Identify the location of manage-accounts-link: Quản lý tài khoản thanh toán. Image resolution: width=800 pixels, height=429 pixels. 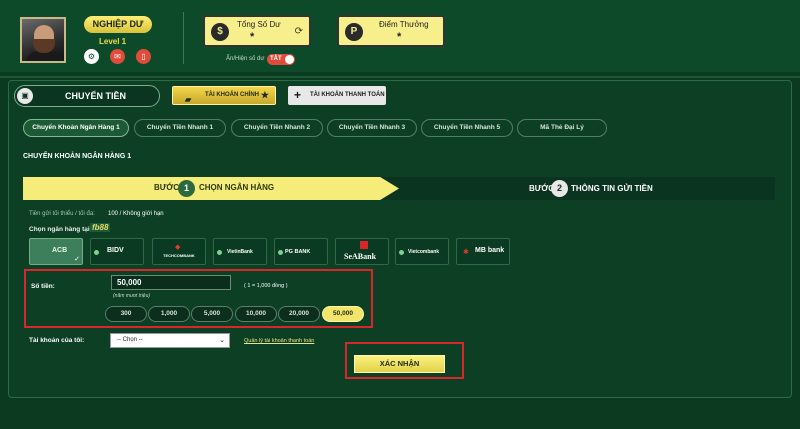
(279, 341).